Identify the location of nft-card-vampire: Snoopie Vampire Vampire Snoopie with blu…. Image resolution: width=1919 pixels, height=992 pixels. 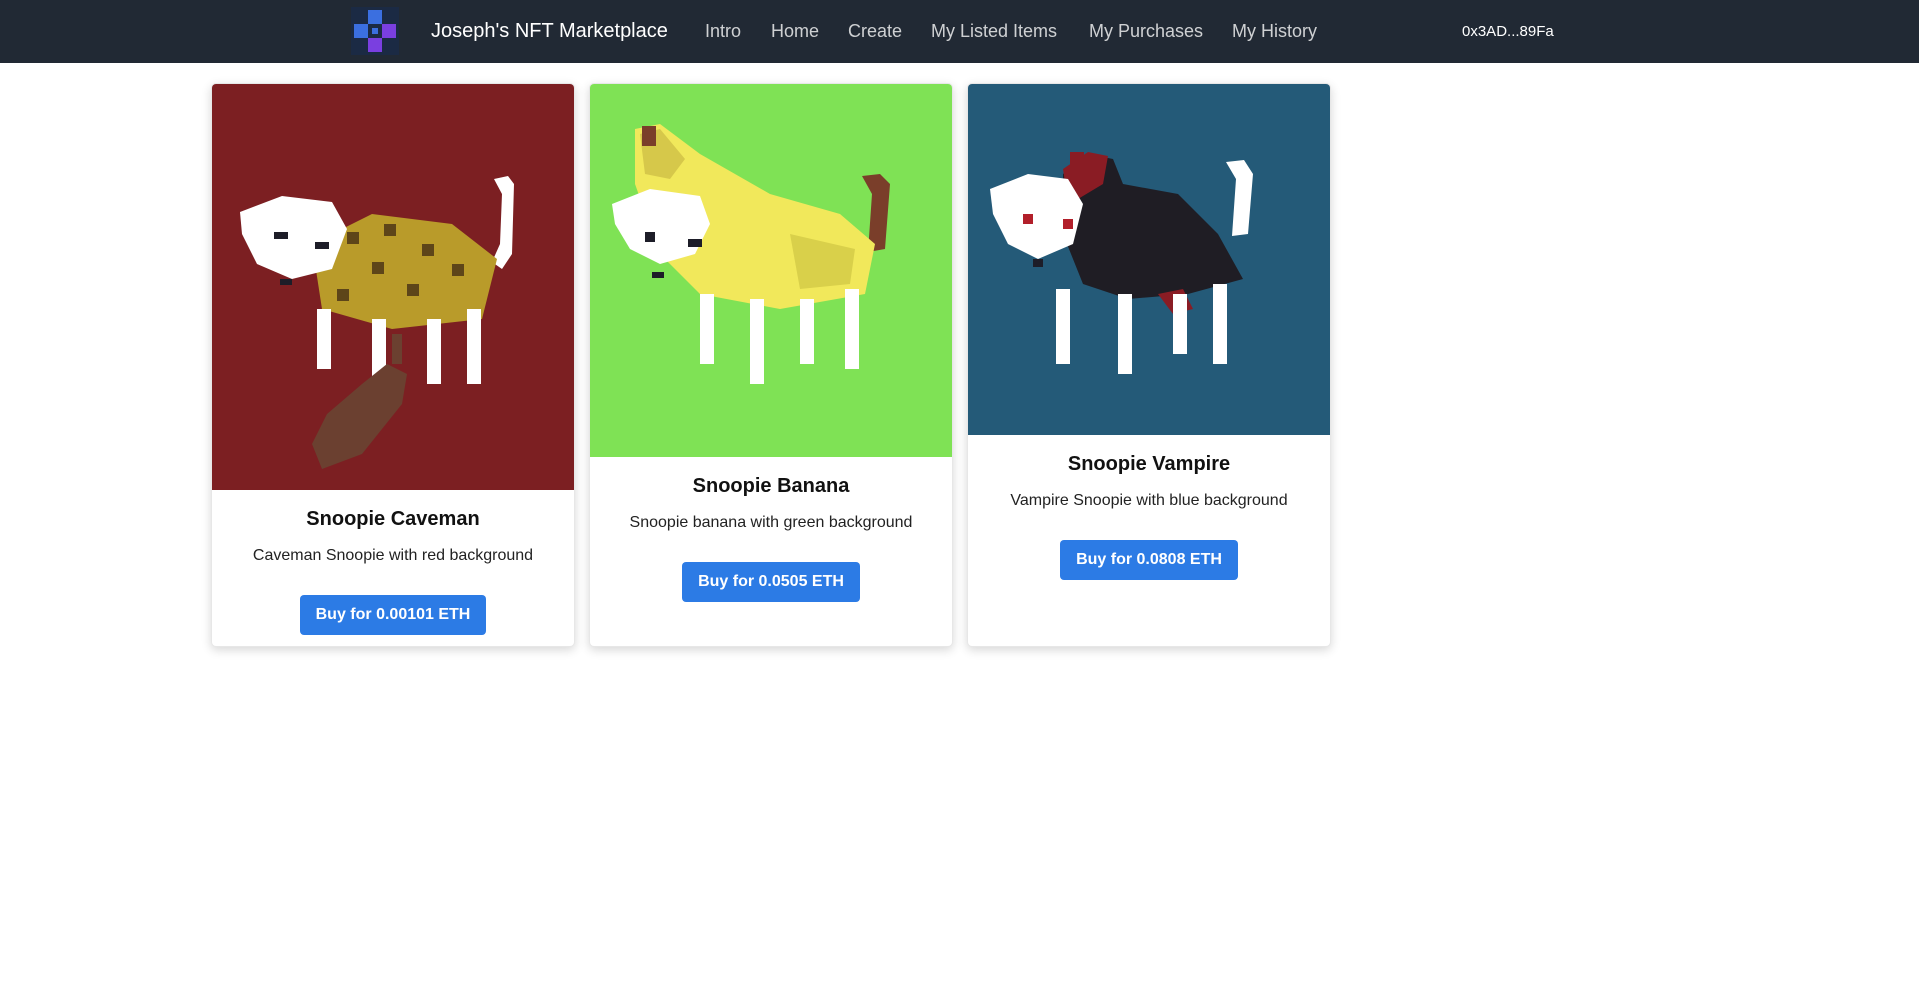
(1149, 365).